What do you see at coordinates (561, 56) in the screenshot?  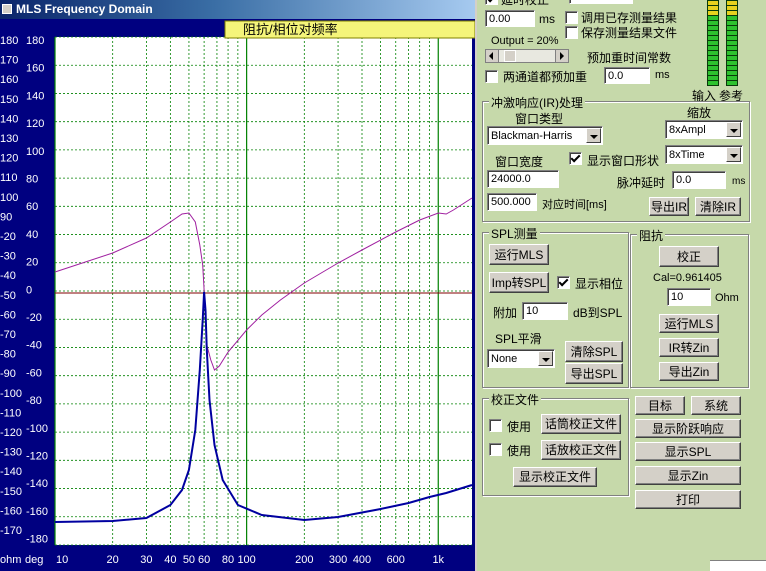 I see `slider-right-arrow` at bounding box center [561, 56].